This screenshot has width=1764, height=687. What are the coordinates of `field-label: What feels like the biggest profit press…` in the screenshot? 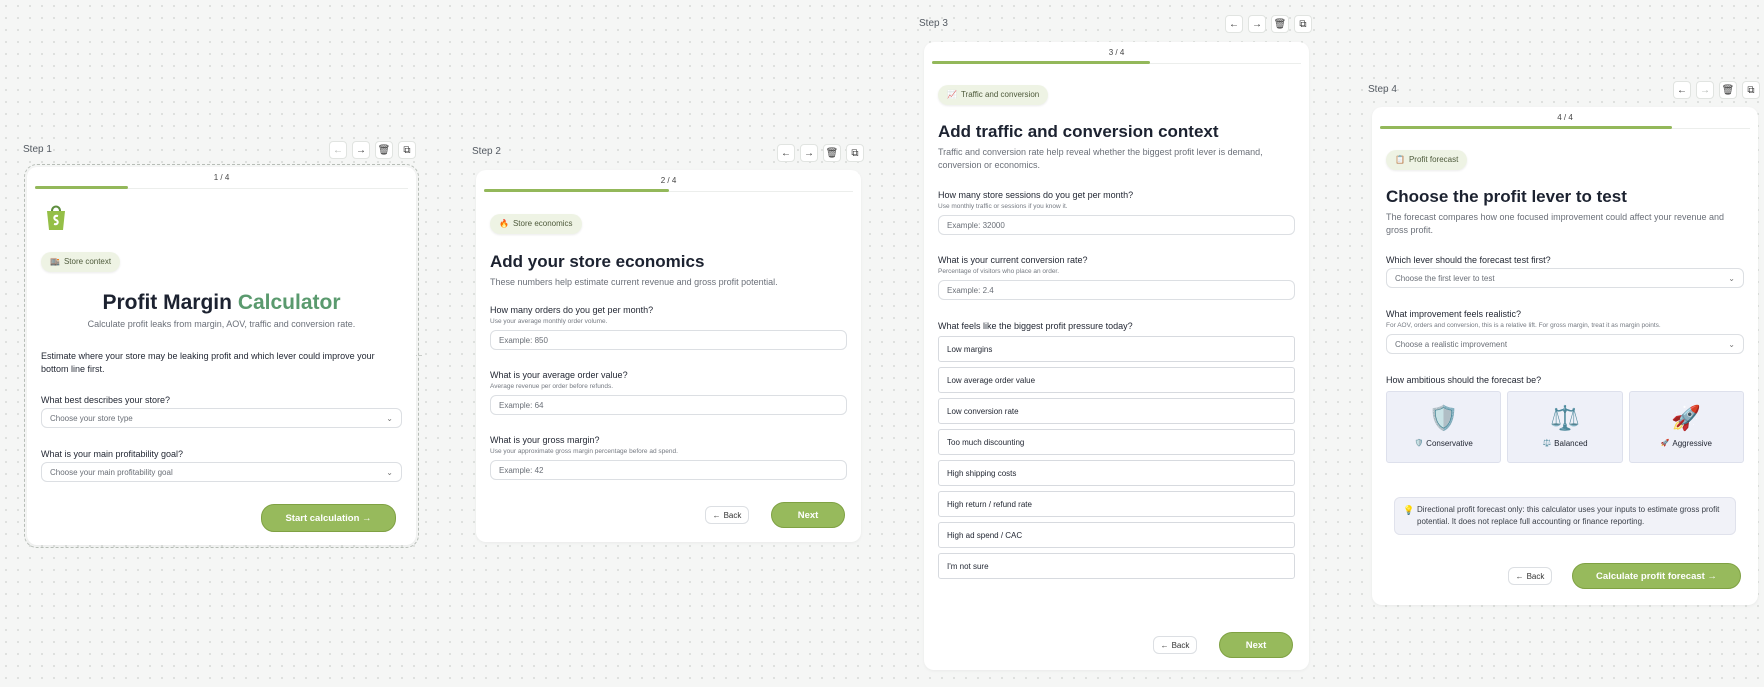 It's located at (1035, 326).